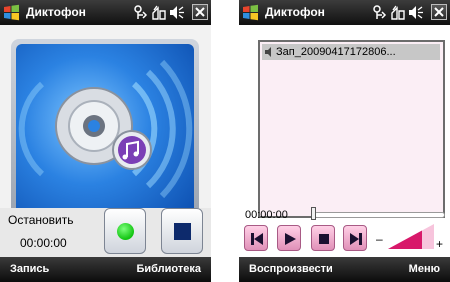 The width and height of the screenshot is (450, 282). I want to click on previous-button, so click(256, 238).